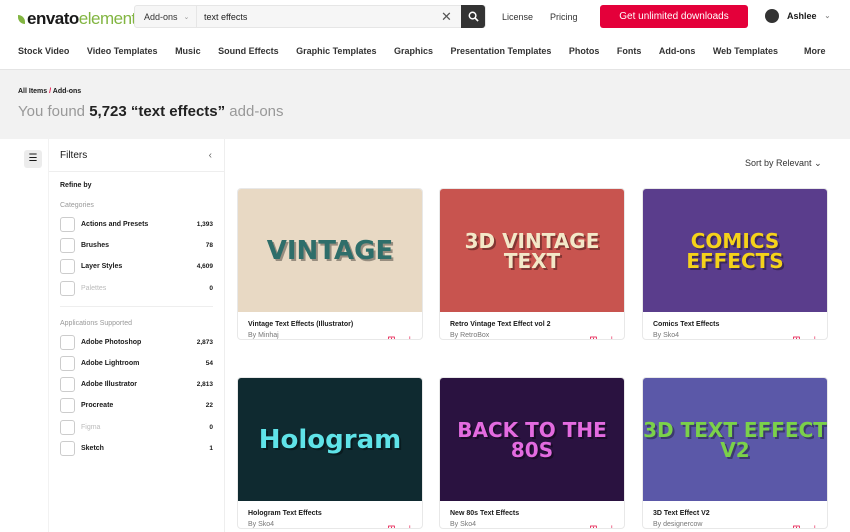 The height and width of the screenshot is (532, 850). I want to click on item-title: Hologram Text Effects, so click(335, 513).